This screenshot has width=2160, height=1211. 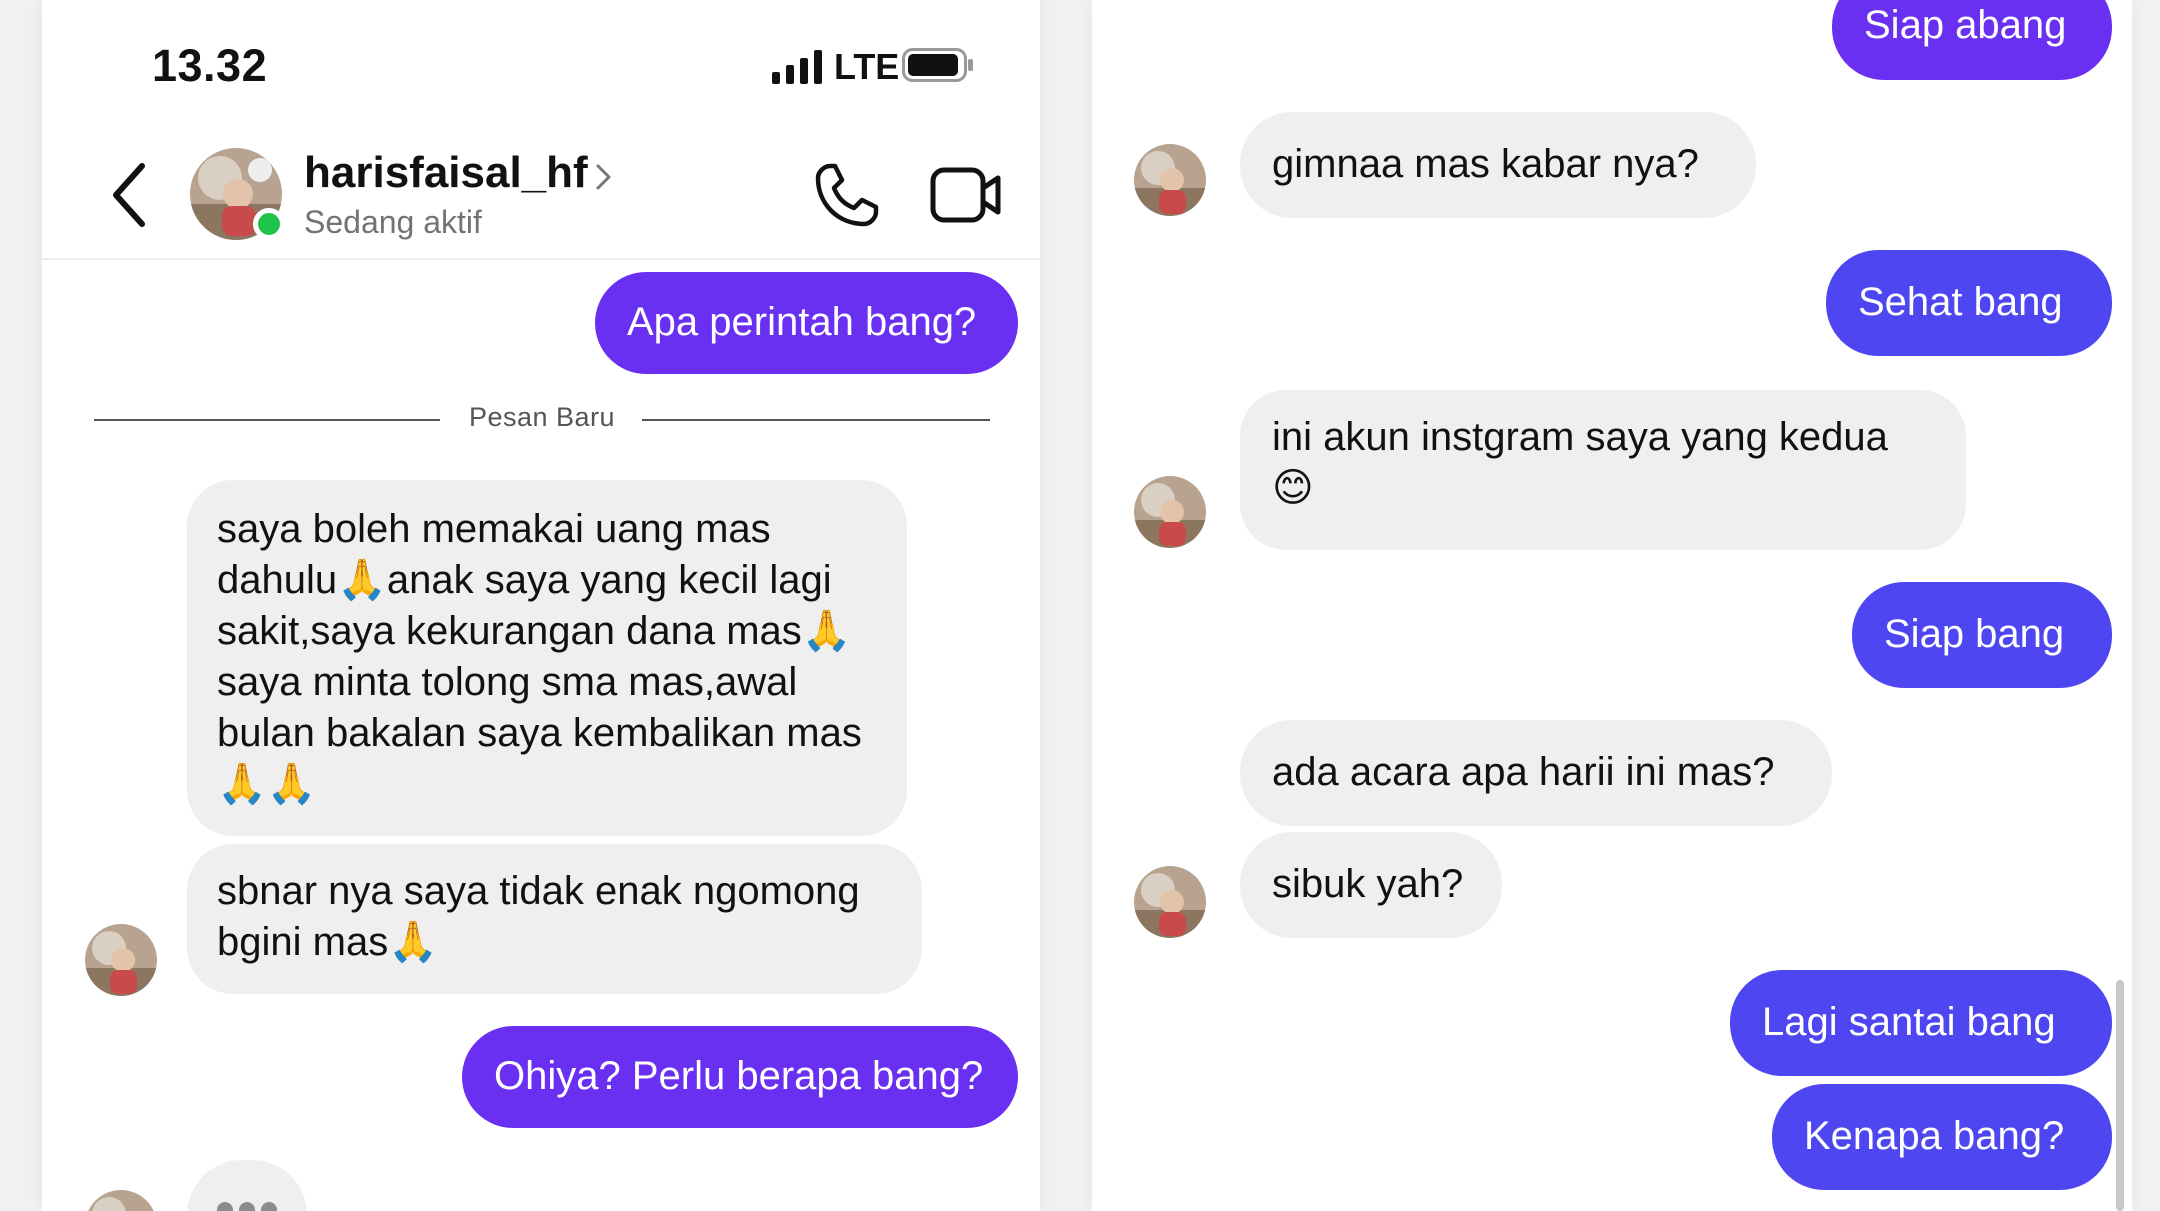 I want to click on divider-label: Pesan Baru, so click(x=542, y=417).